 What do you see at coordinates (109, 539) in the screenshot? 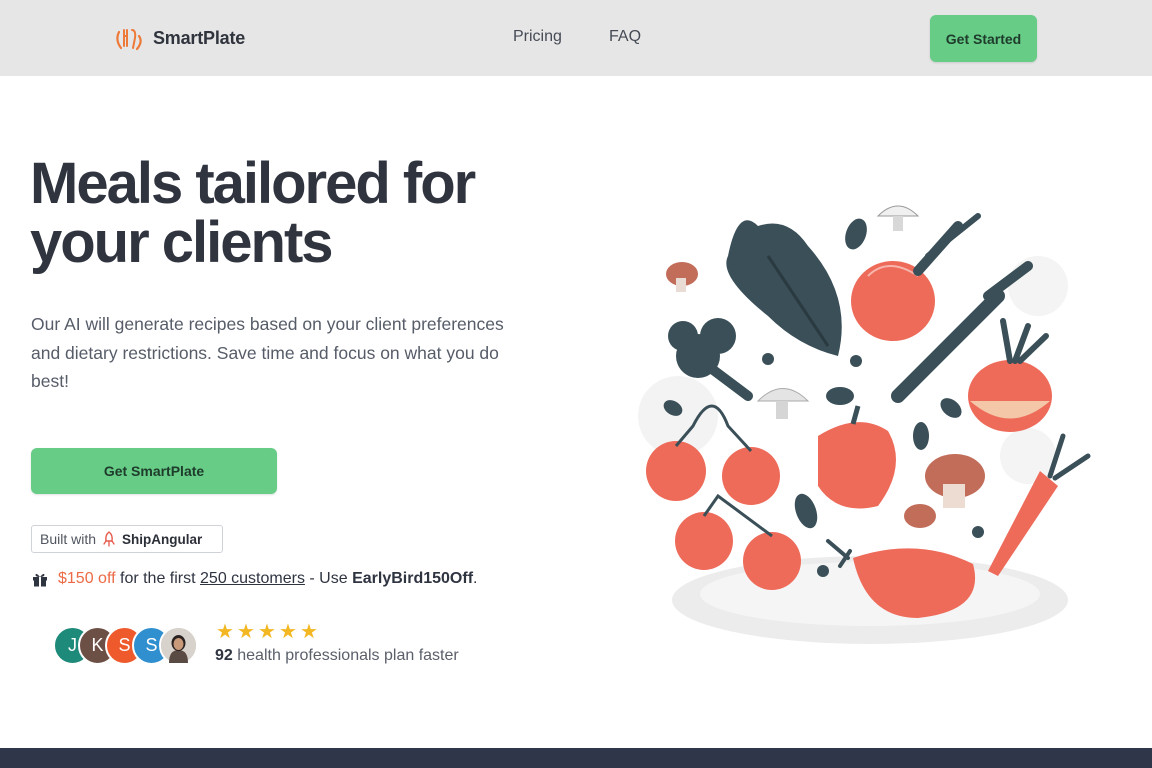
I see `rocket-icon` at bounding box center [109, 539].